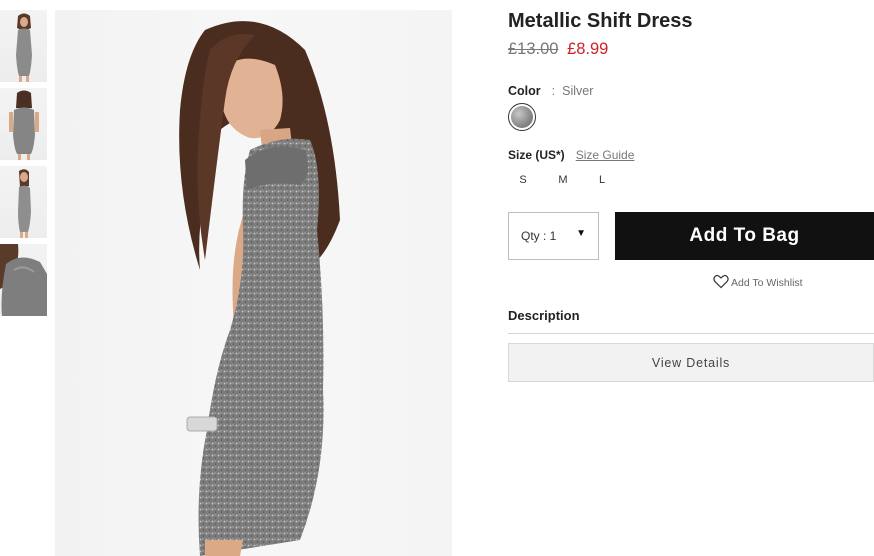 The image size is (874, 556). I want to click on size-option-s: S, so click(523, 180).